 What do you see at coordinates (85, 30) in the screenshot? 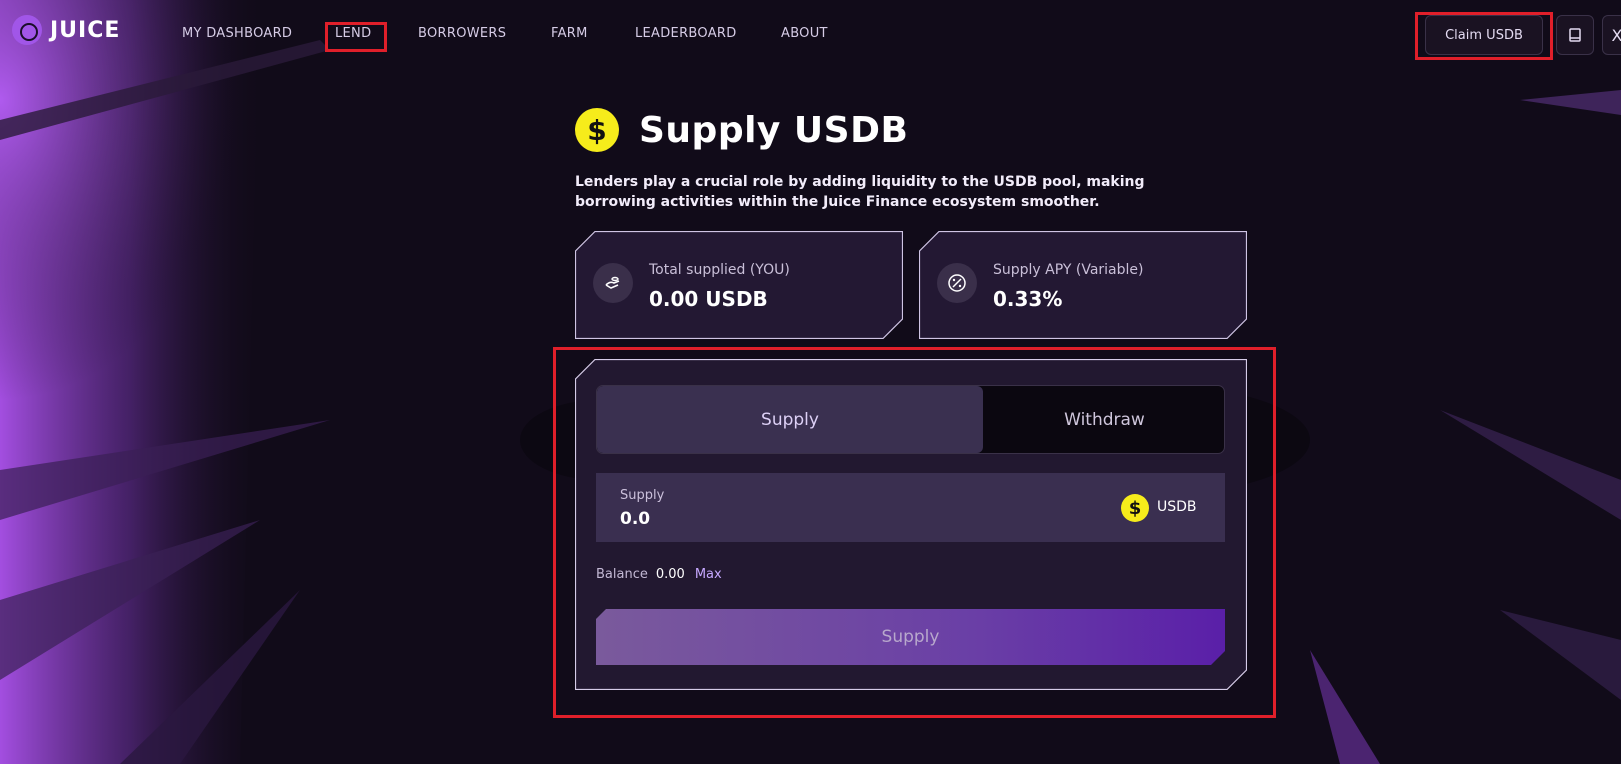
I see `logo-text: JUICE` at bounding box center [85, 30].